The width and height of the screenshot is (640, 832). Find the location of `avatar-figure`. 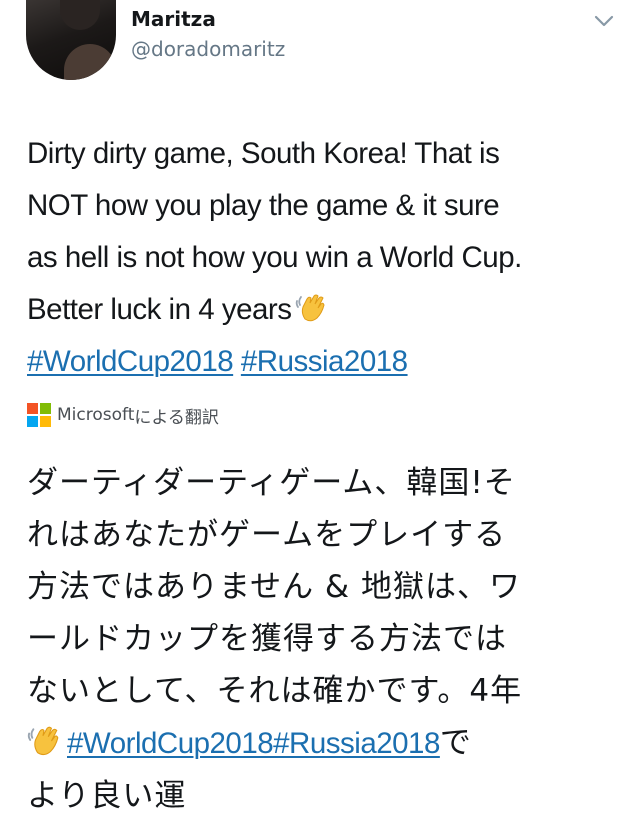

avatar-figure is located at coordinates (90, 62).